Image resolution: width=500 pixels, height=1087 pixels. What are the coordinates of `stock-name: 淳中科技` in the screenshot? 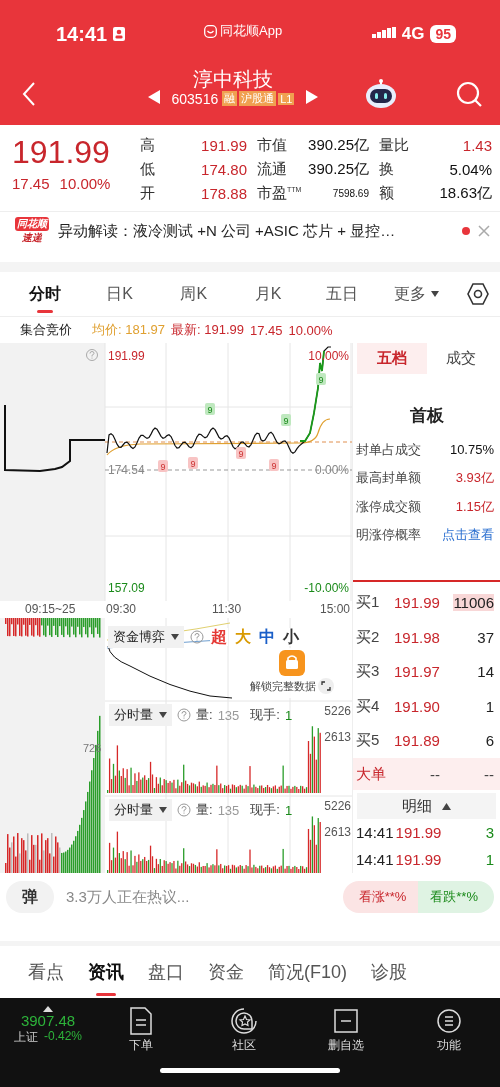 It's located at (233, 78).